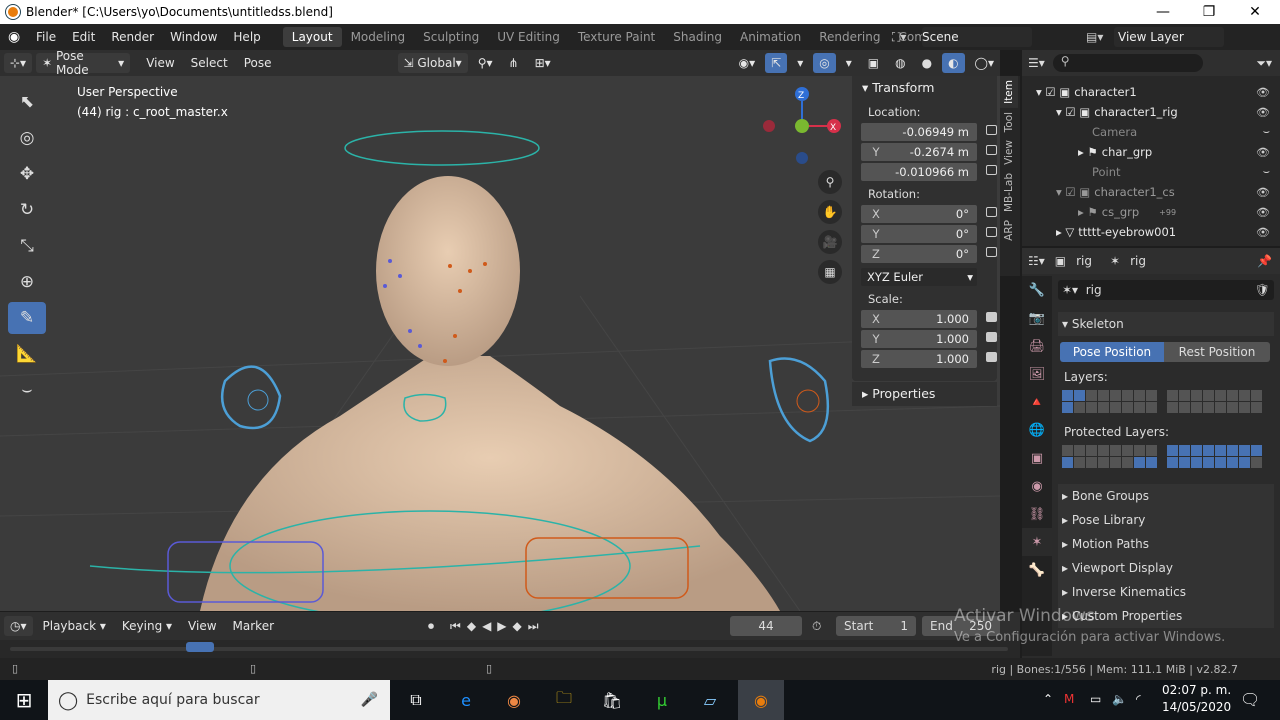  Describe the element at coordinates (924, 394) in the screenshot. I see `properties-subpanel: ▸ Properties` at that location.